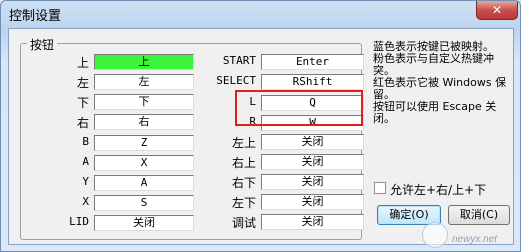 Image resolution: width=521 pixels, height=252 pixels. What do you see at coordinates (312, 222) in the screenshot?
I see `key-field-debug: 关闭` at bounding box center [312, 222].